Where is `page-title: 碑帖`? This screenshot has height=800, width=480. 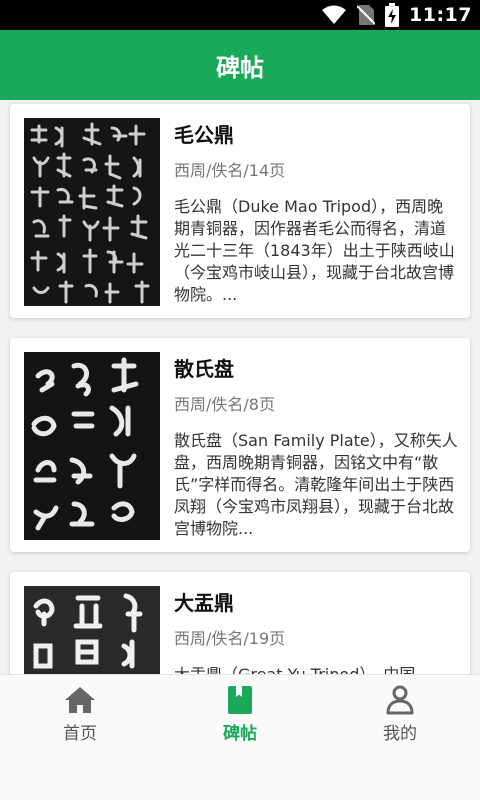
page-title: 碑帖 is located at coordinates (240, 67).